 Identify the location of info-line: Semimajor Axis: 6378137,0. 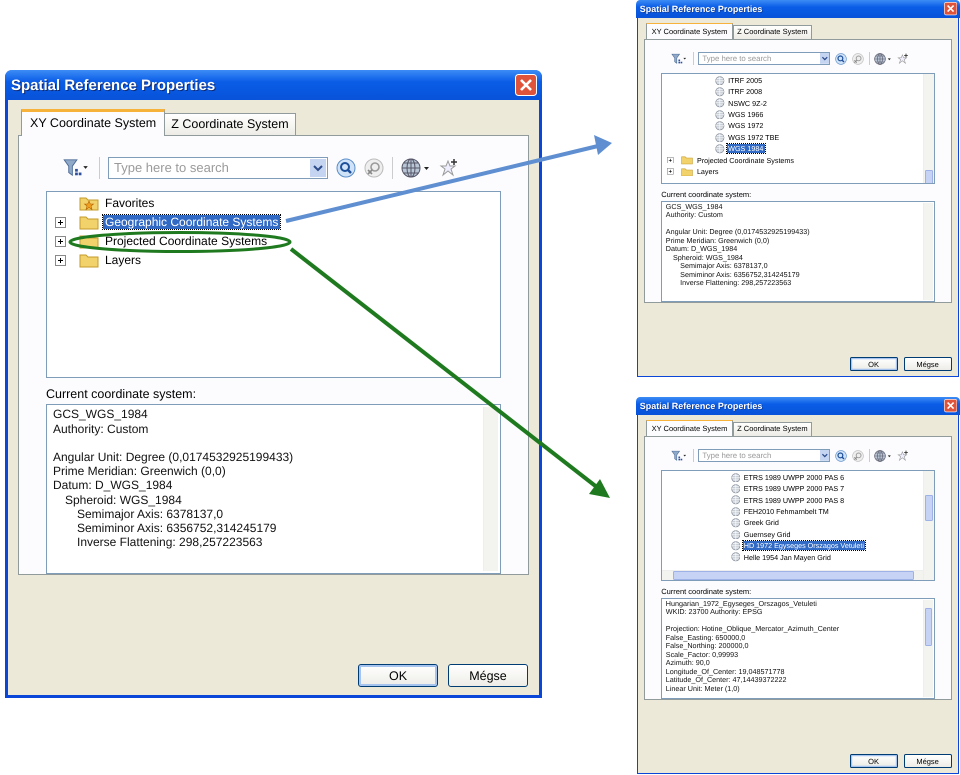
(150, 514).